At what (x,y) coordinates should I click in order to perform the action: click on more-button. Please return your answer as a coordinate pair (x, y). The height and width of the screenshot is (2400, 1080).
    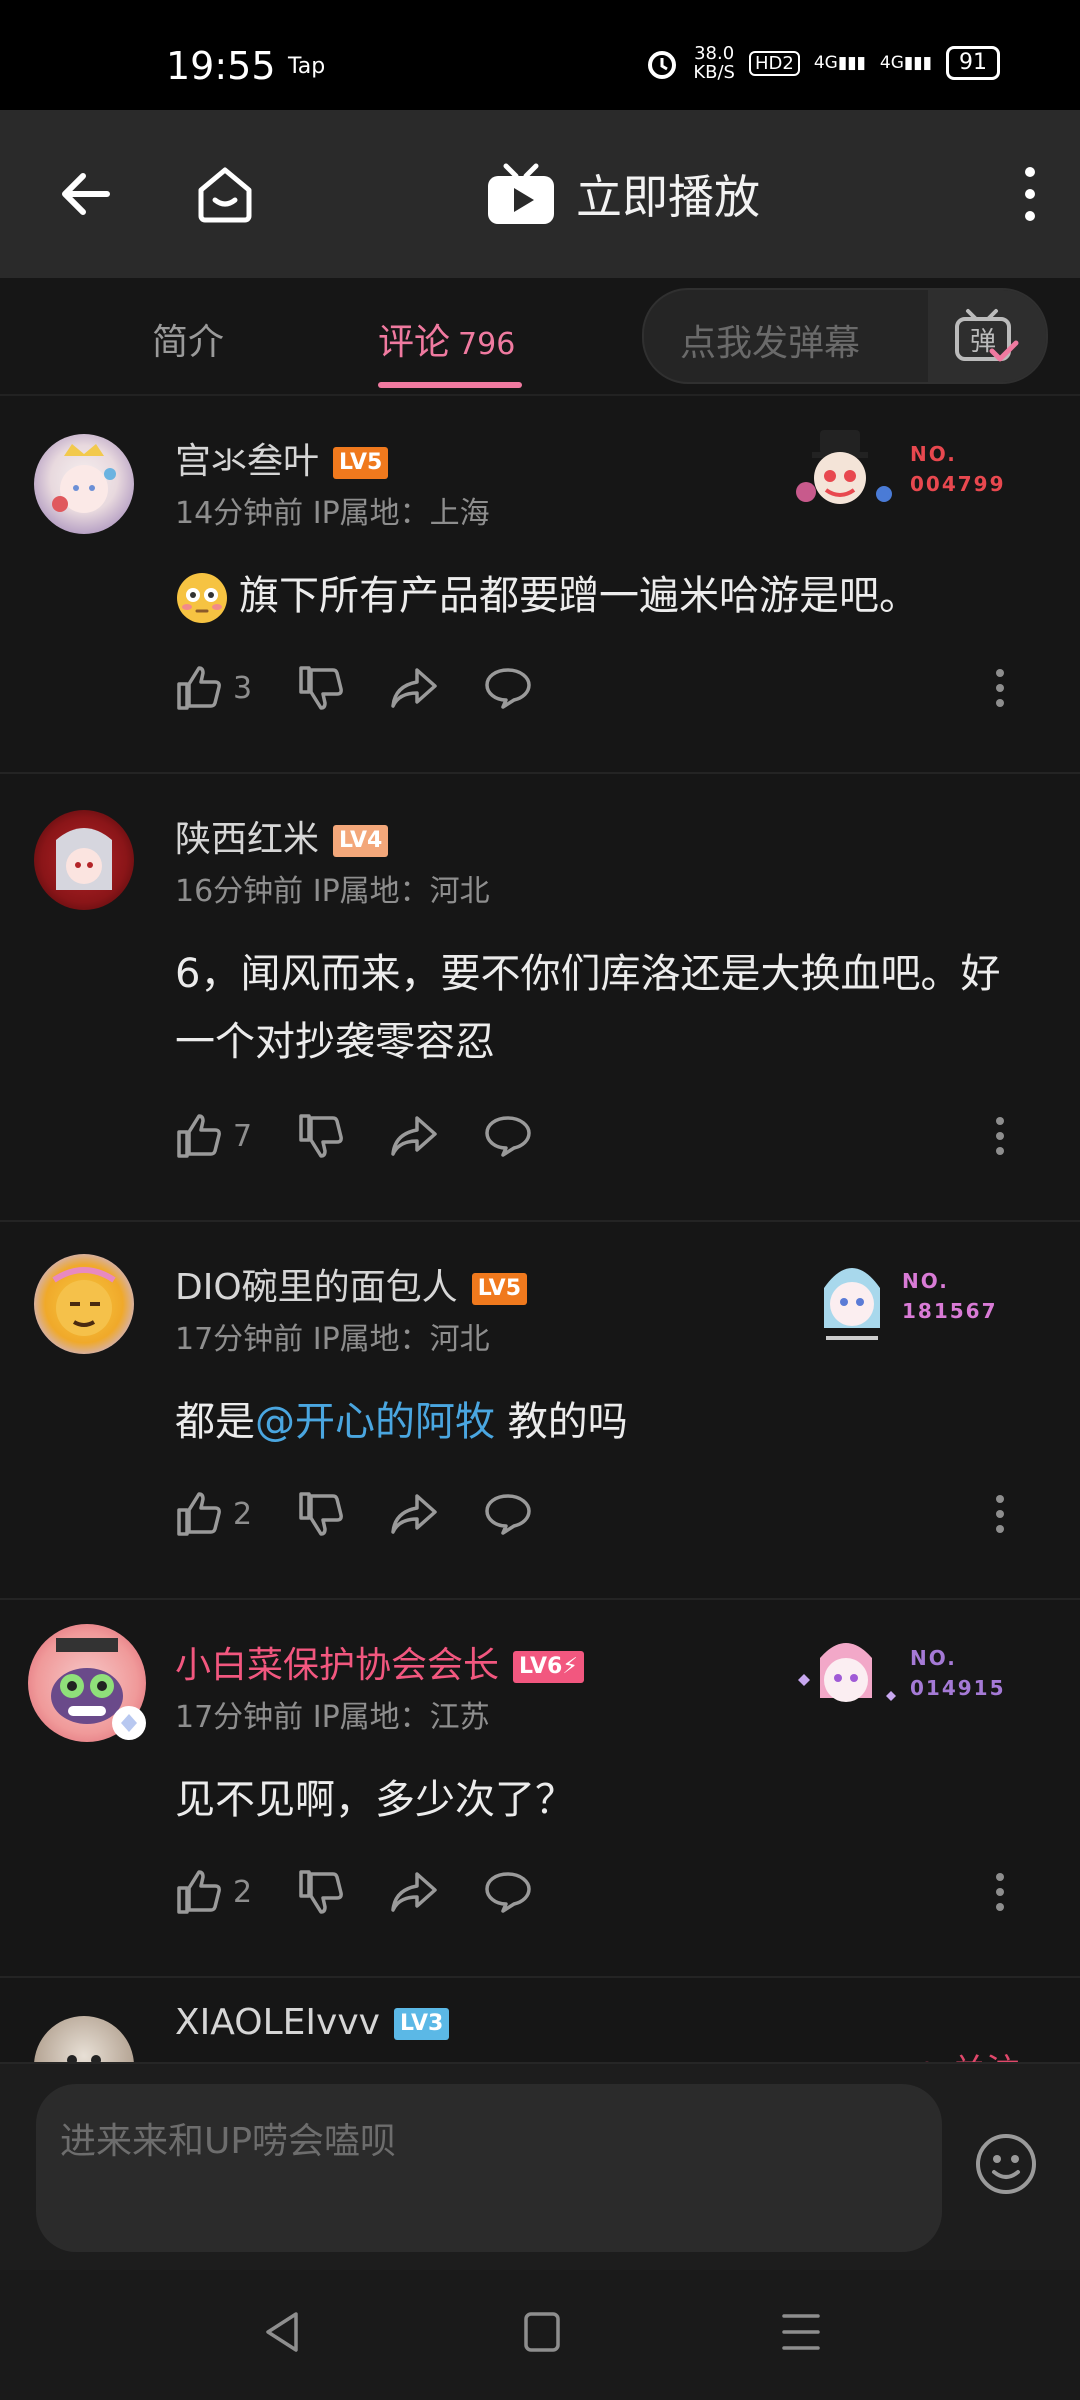
    Looking at the image, I should click on (1030, 194).